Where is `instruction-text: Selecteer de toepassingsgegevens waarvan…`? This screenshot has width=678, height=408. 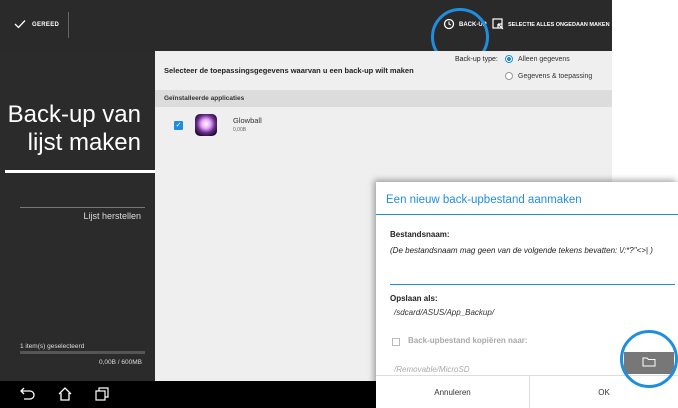
instruction-text: Selecteer de toepassingsgegevens waarvan… is located at coordinates (289, 70).